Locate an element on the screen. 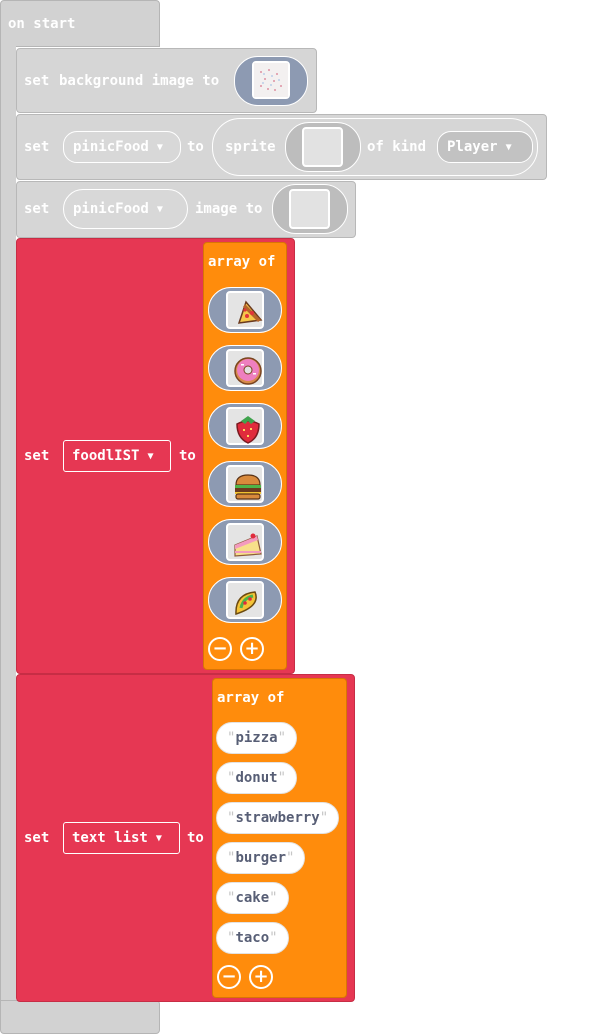  variable-dropdown: text list ▼ is located at coordinates (121, 838).